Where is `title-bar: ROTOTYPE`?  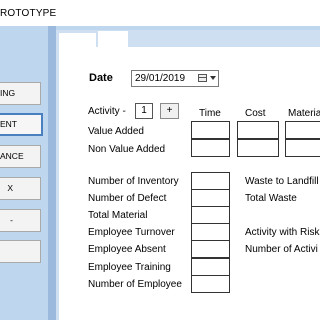 title-bar: ROTOTYPE is located at coordinates (160, 13).